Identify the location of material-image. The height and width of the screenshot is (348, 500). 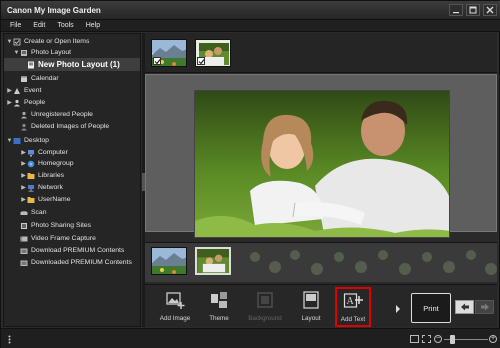
(169, 261).